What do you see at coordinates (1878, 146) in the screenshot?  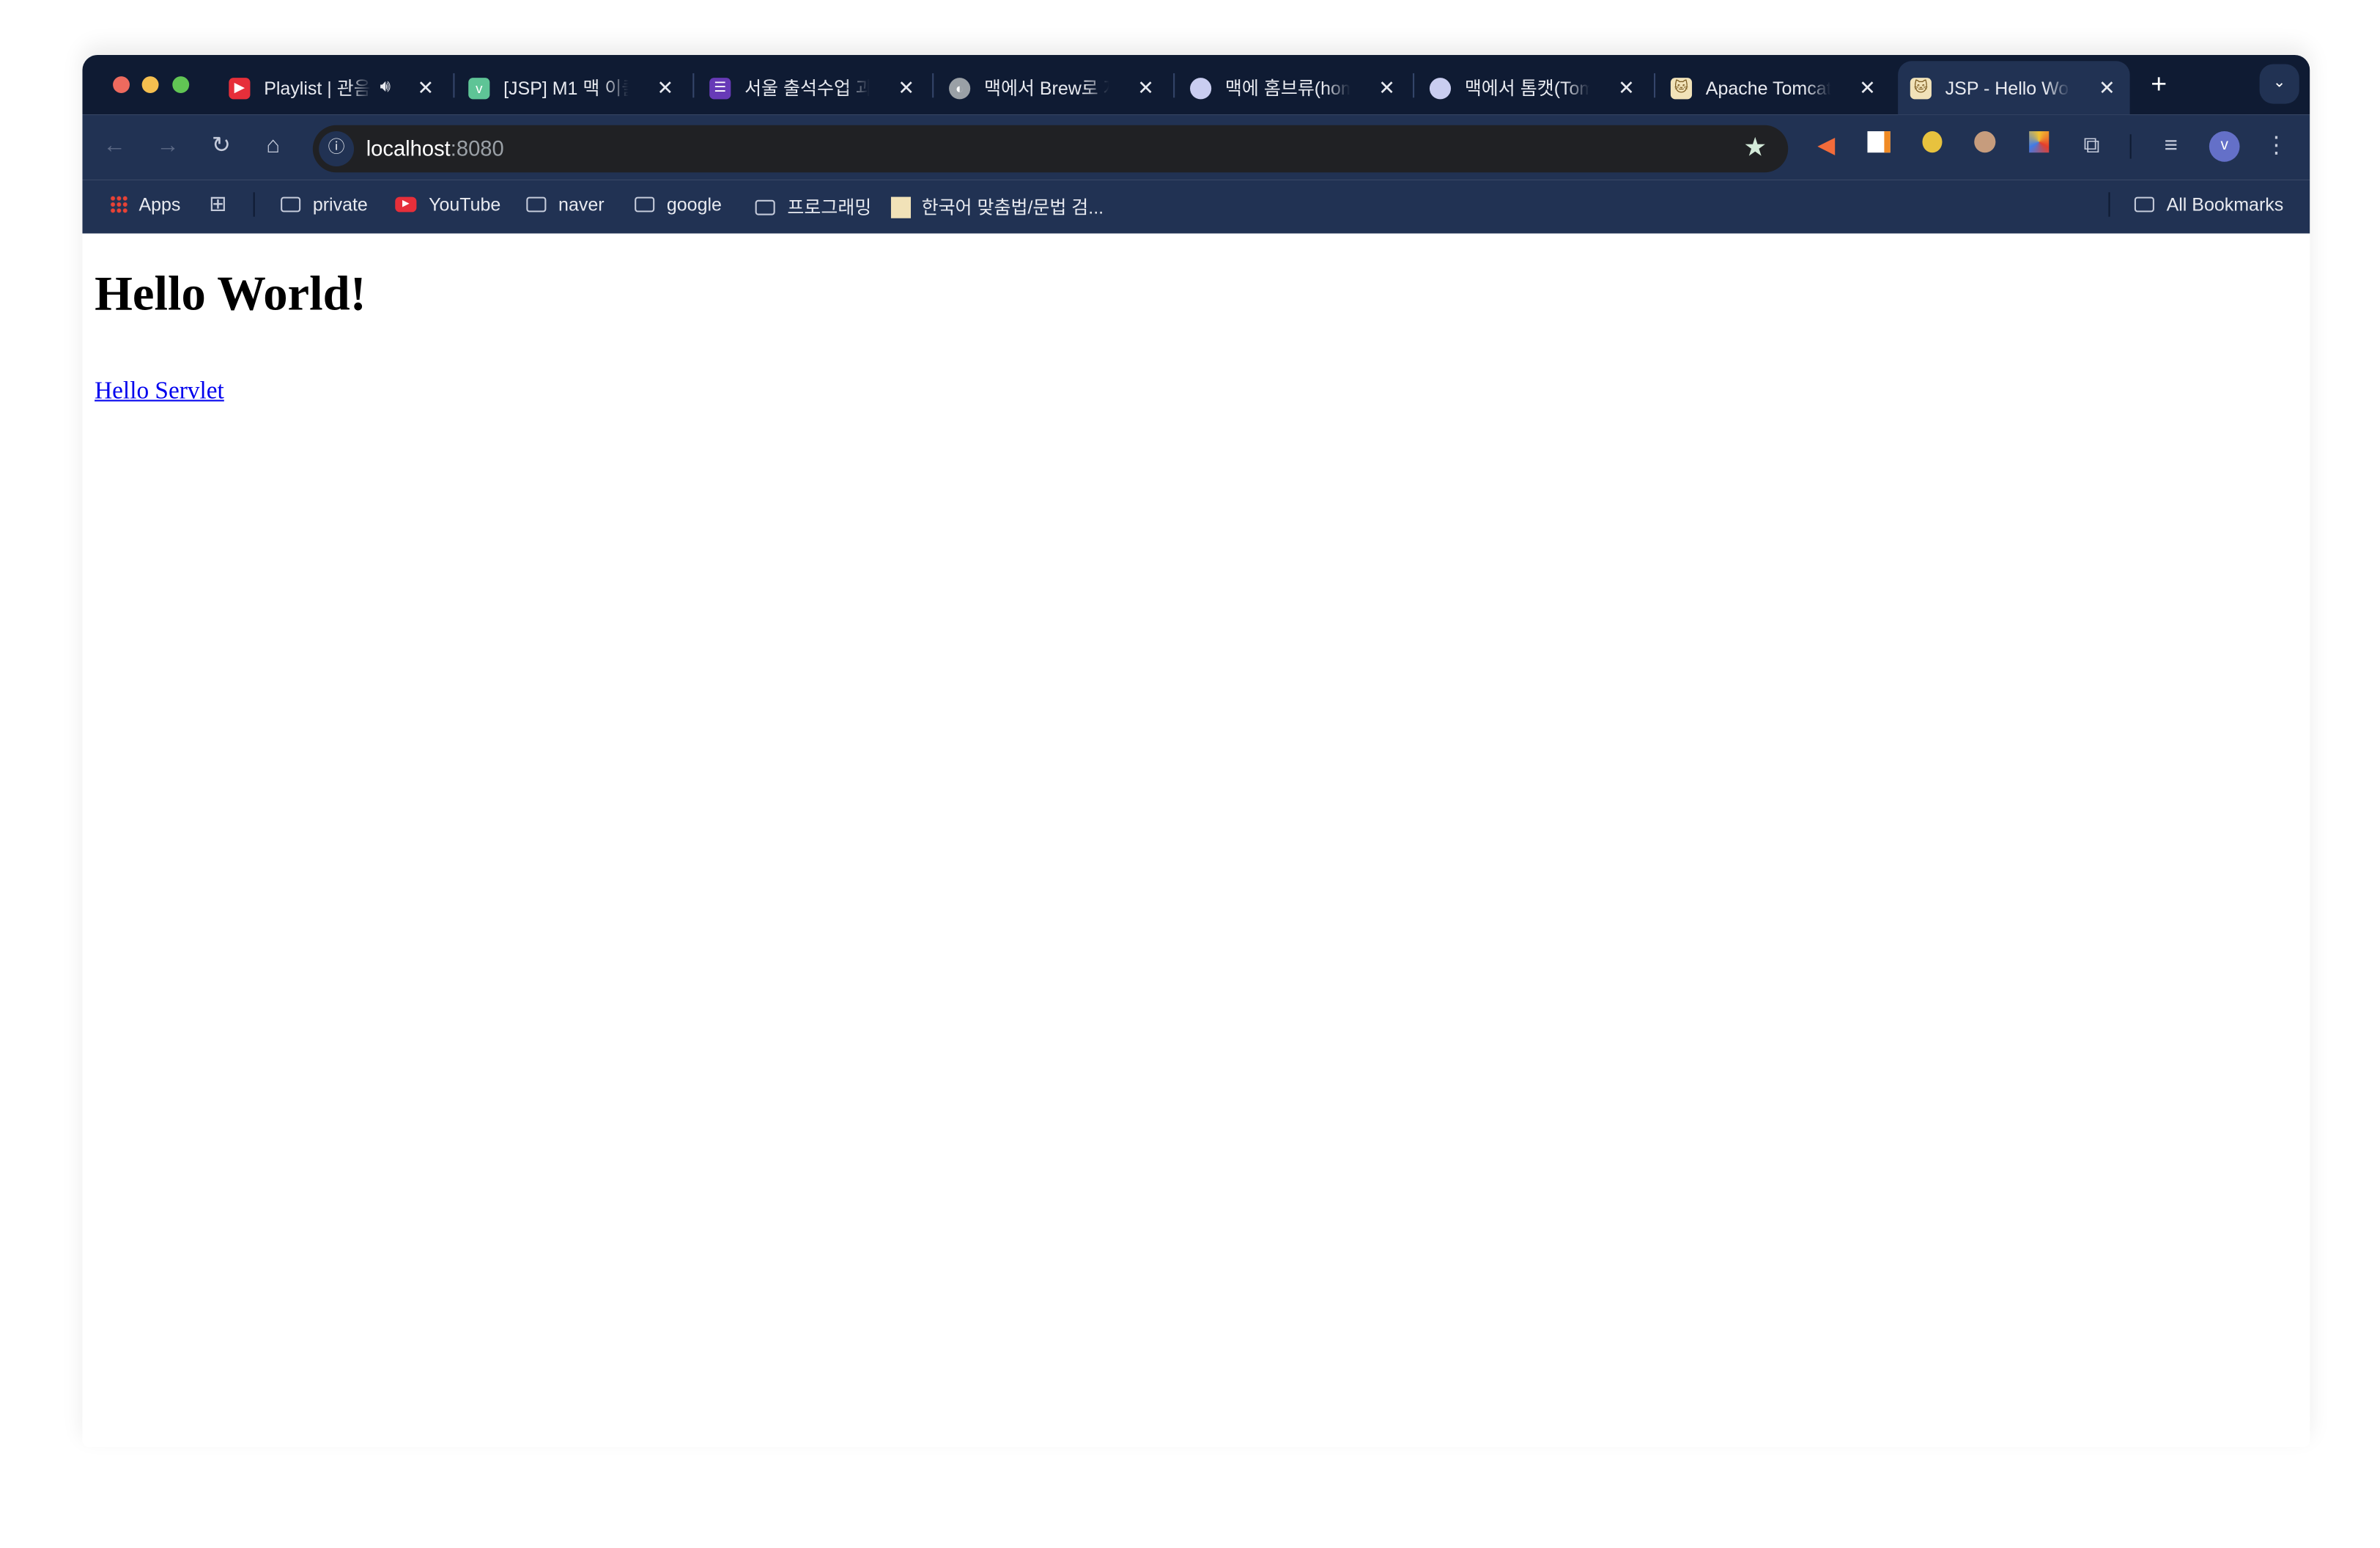 I see `extension-reader-icon` at bounding box center [1878, 146].